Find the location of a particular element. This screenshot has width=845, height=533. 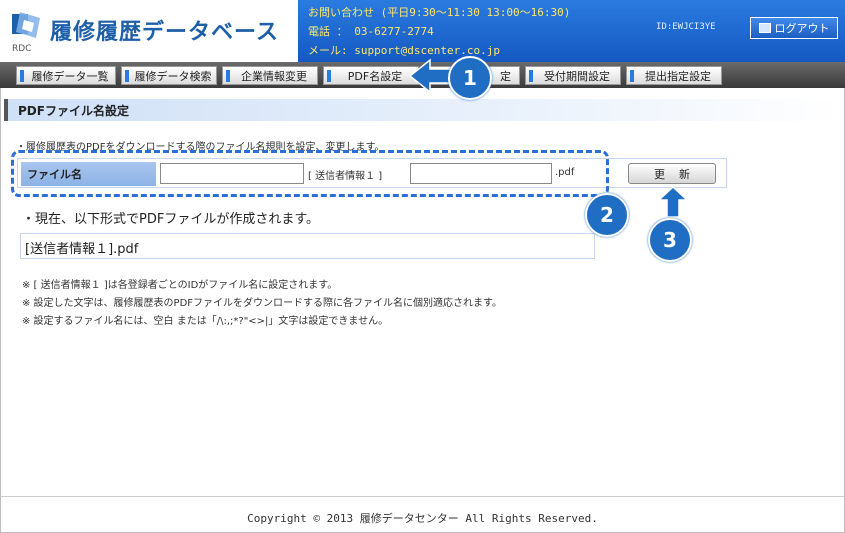

logout-label: ログアウト is located at coordinates (802, 28).